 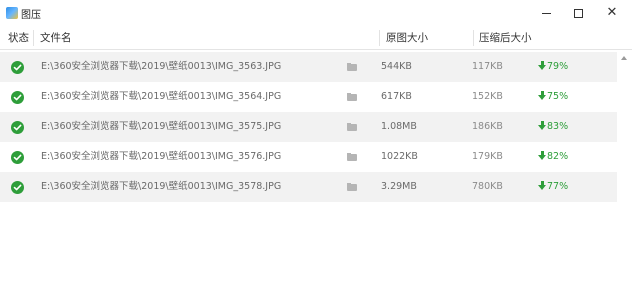 I want to click on minimize-button, so click(x=546, y=13).